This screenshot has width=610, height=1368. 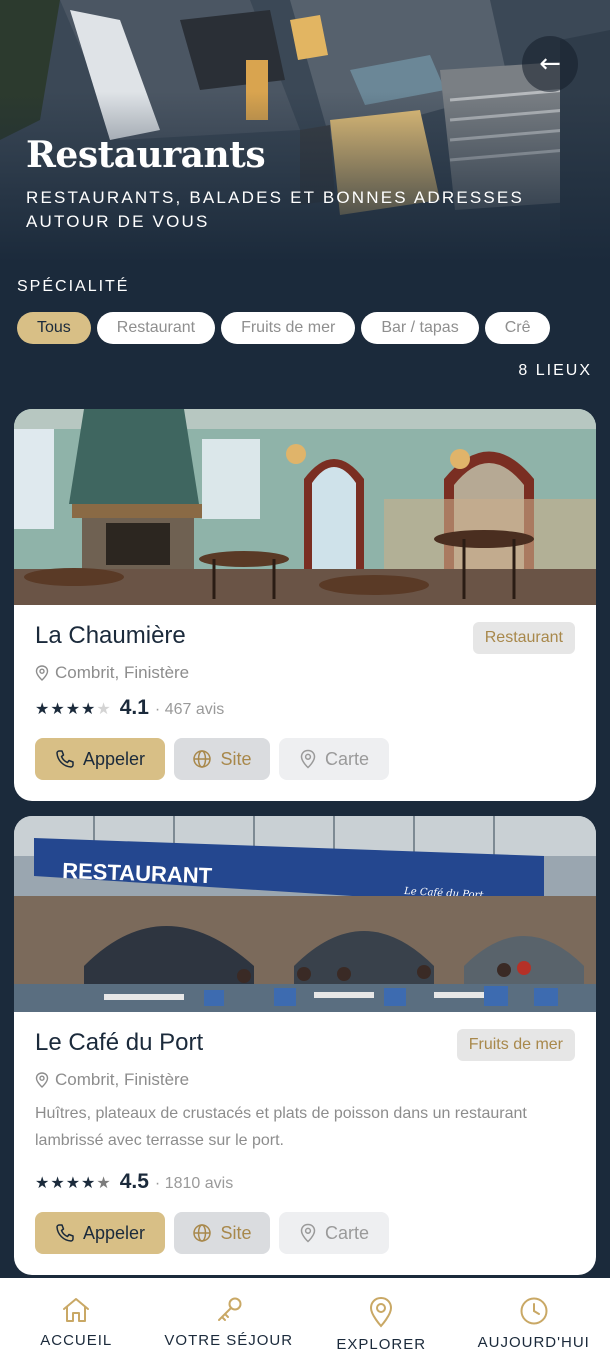 I want to click on chip-restaurant: Restaurant, so click(x=156, y=328).